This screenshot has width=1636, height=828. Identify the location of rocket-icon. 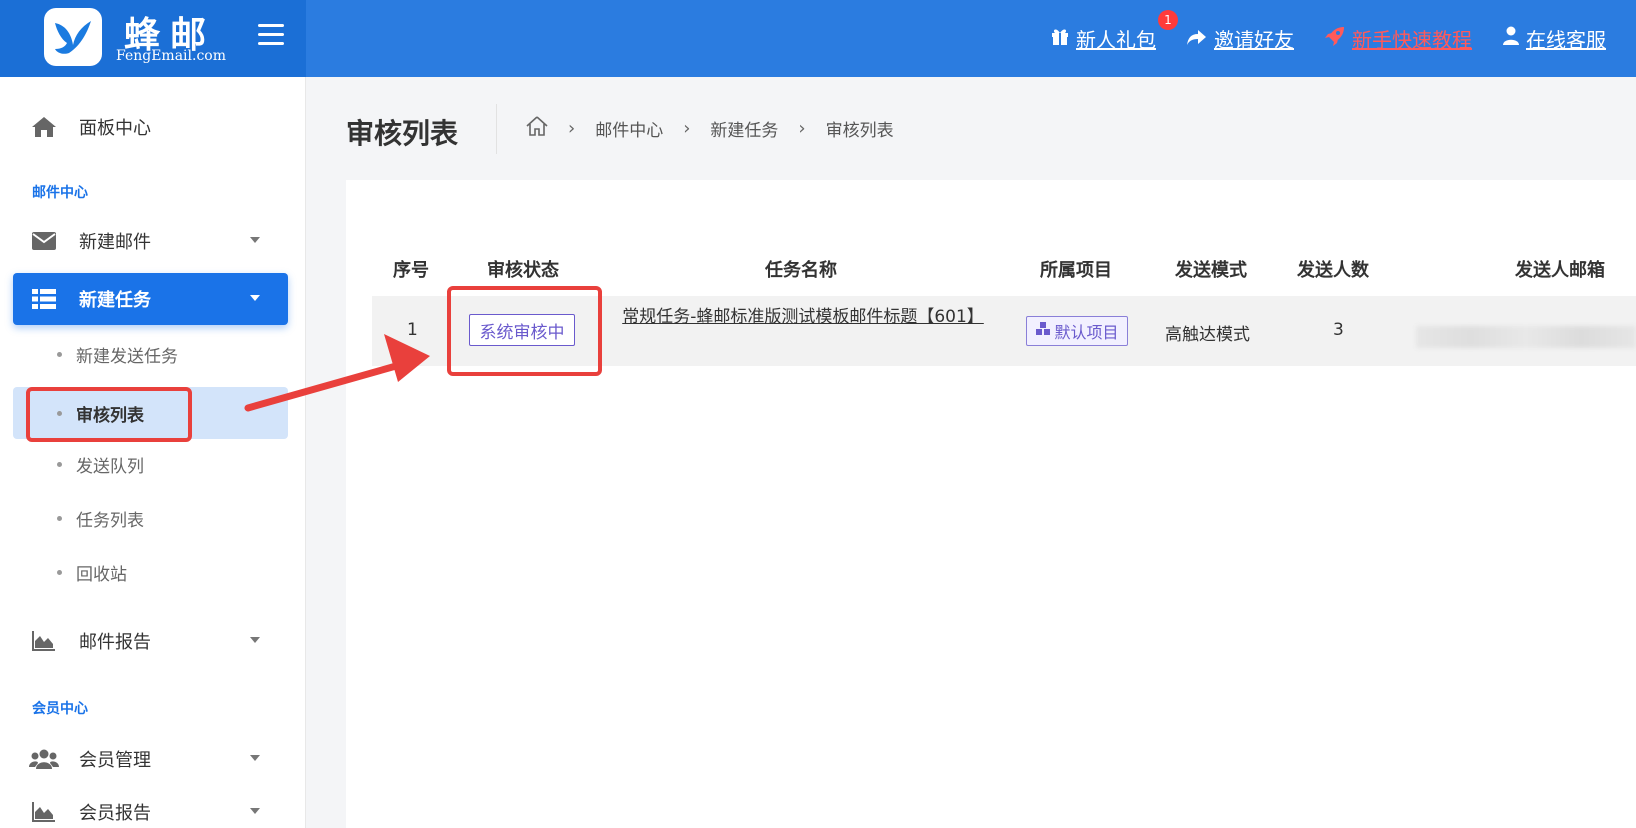
(1335, 38).